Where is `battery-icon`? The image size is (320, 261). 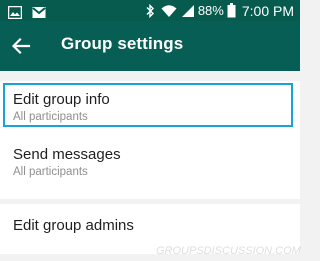
battery-icon is located at coordinates (231, 10).